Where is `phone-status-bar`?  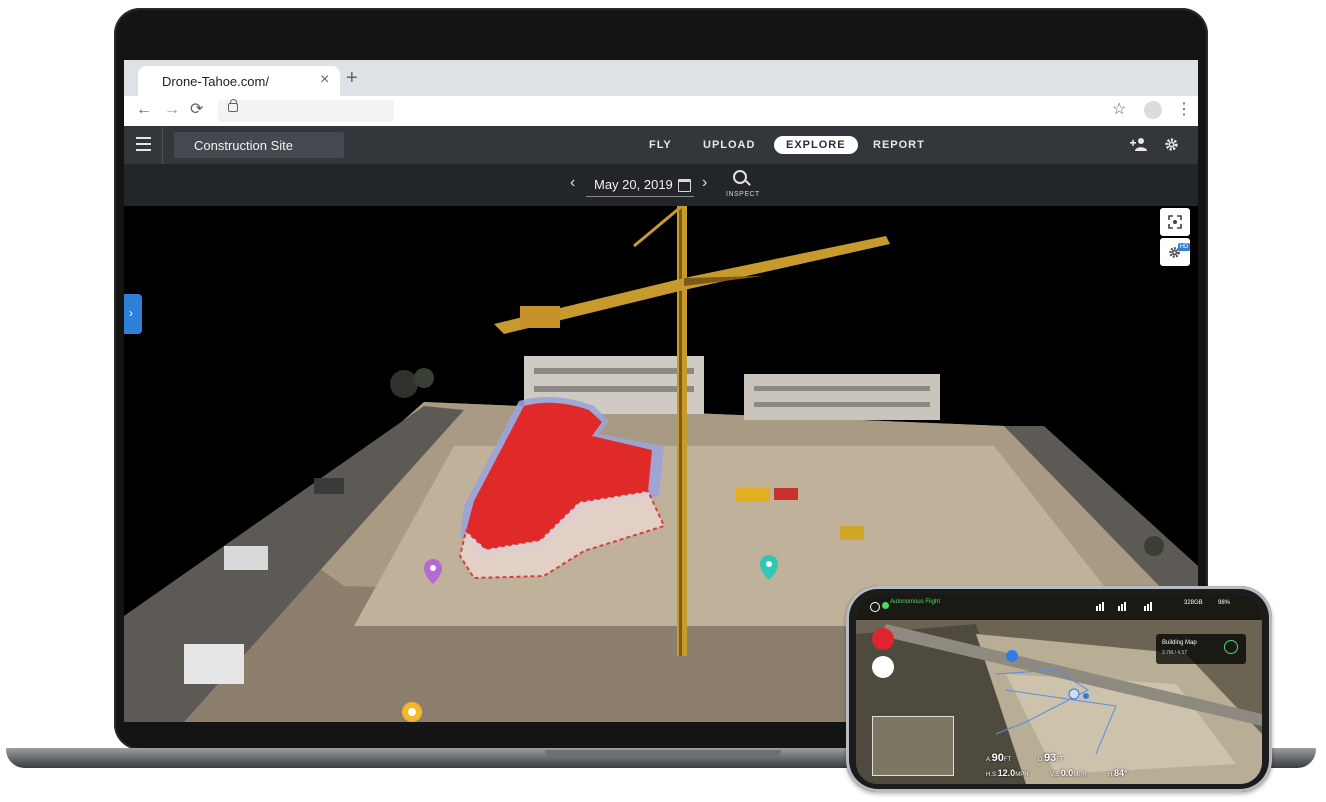 phone-status-bar is located at coordinates (1059, 607).